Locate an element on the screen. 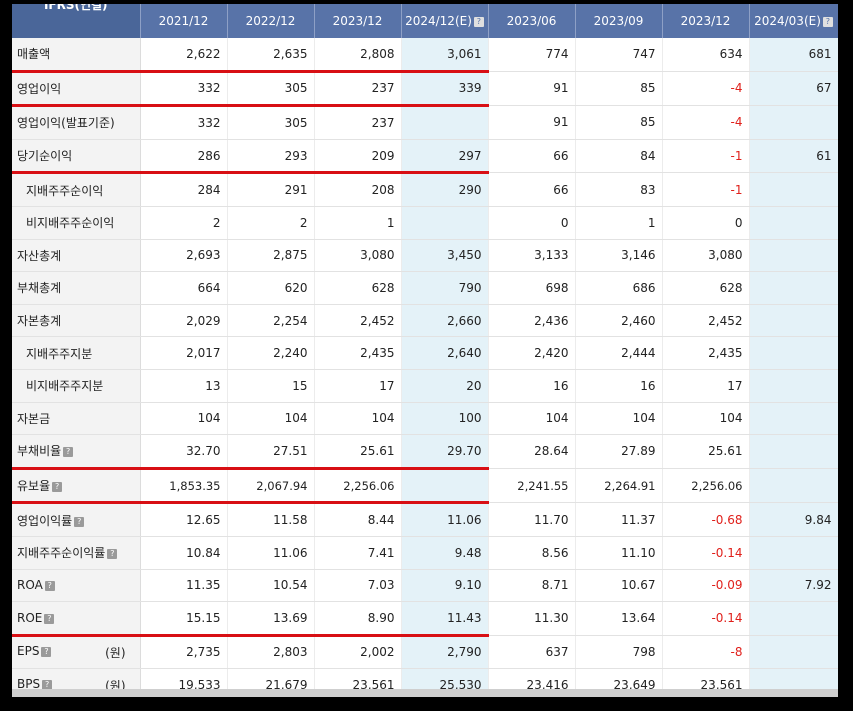 The height and width of the screenshot is (711, 853). table-row: ROA? 11.35 10.54 7.03 9.10 8.71 10.67 -0.09 7.92 is located at coordinates (425, 586).